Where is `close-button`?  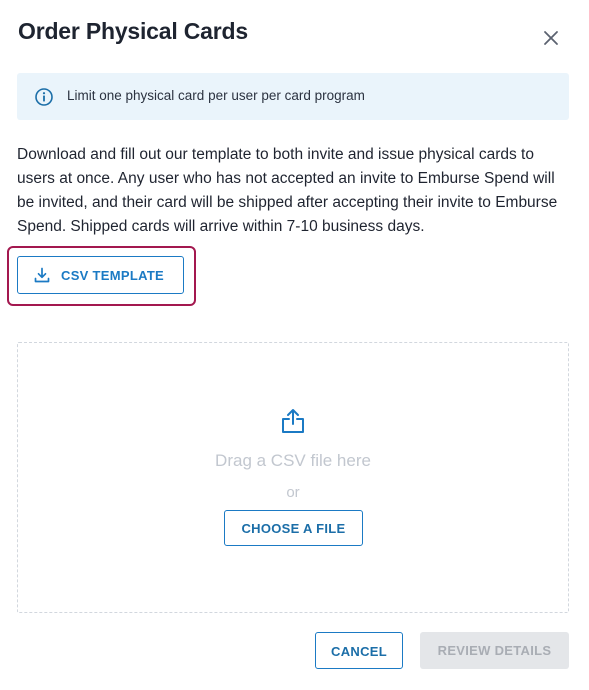
close-button is located at coordinates (551, 38).